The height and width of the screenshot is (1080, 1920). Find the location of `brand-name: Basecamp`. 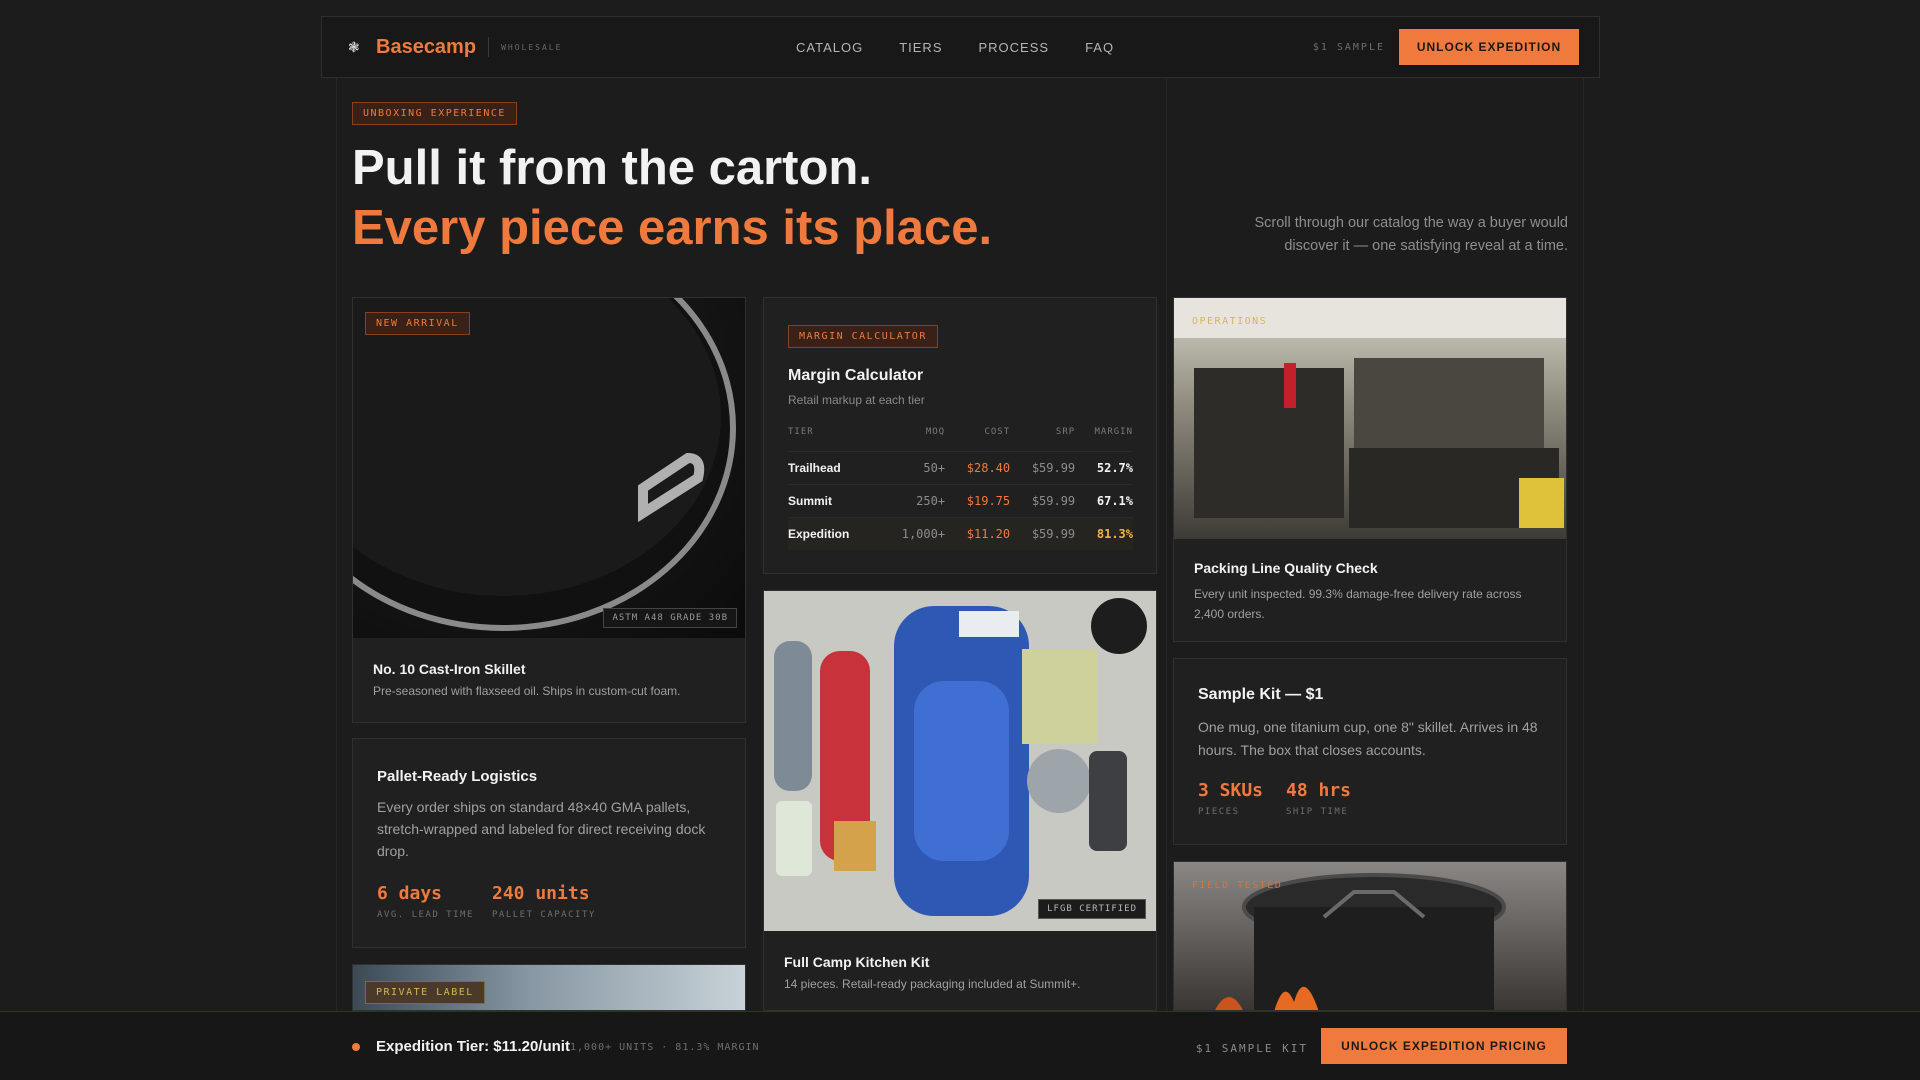

brand-name: Basecamp is located at coordinates (426, 47).